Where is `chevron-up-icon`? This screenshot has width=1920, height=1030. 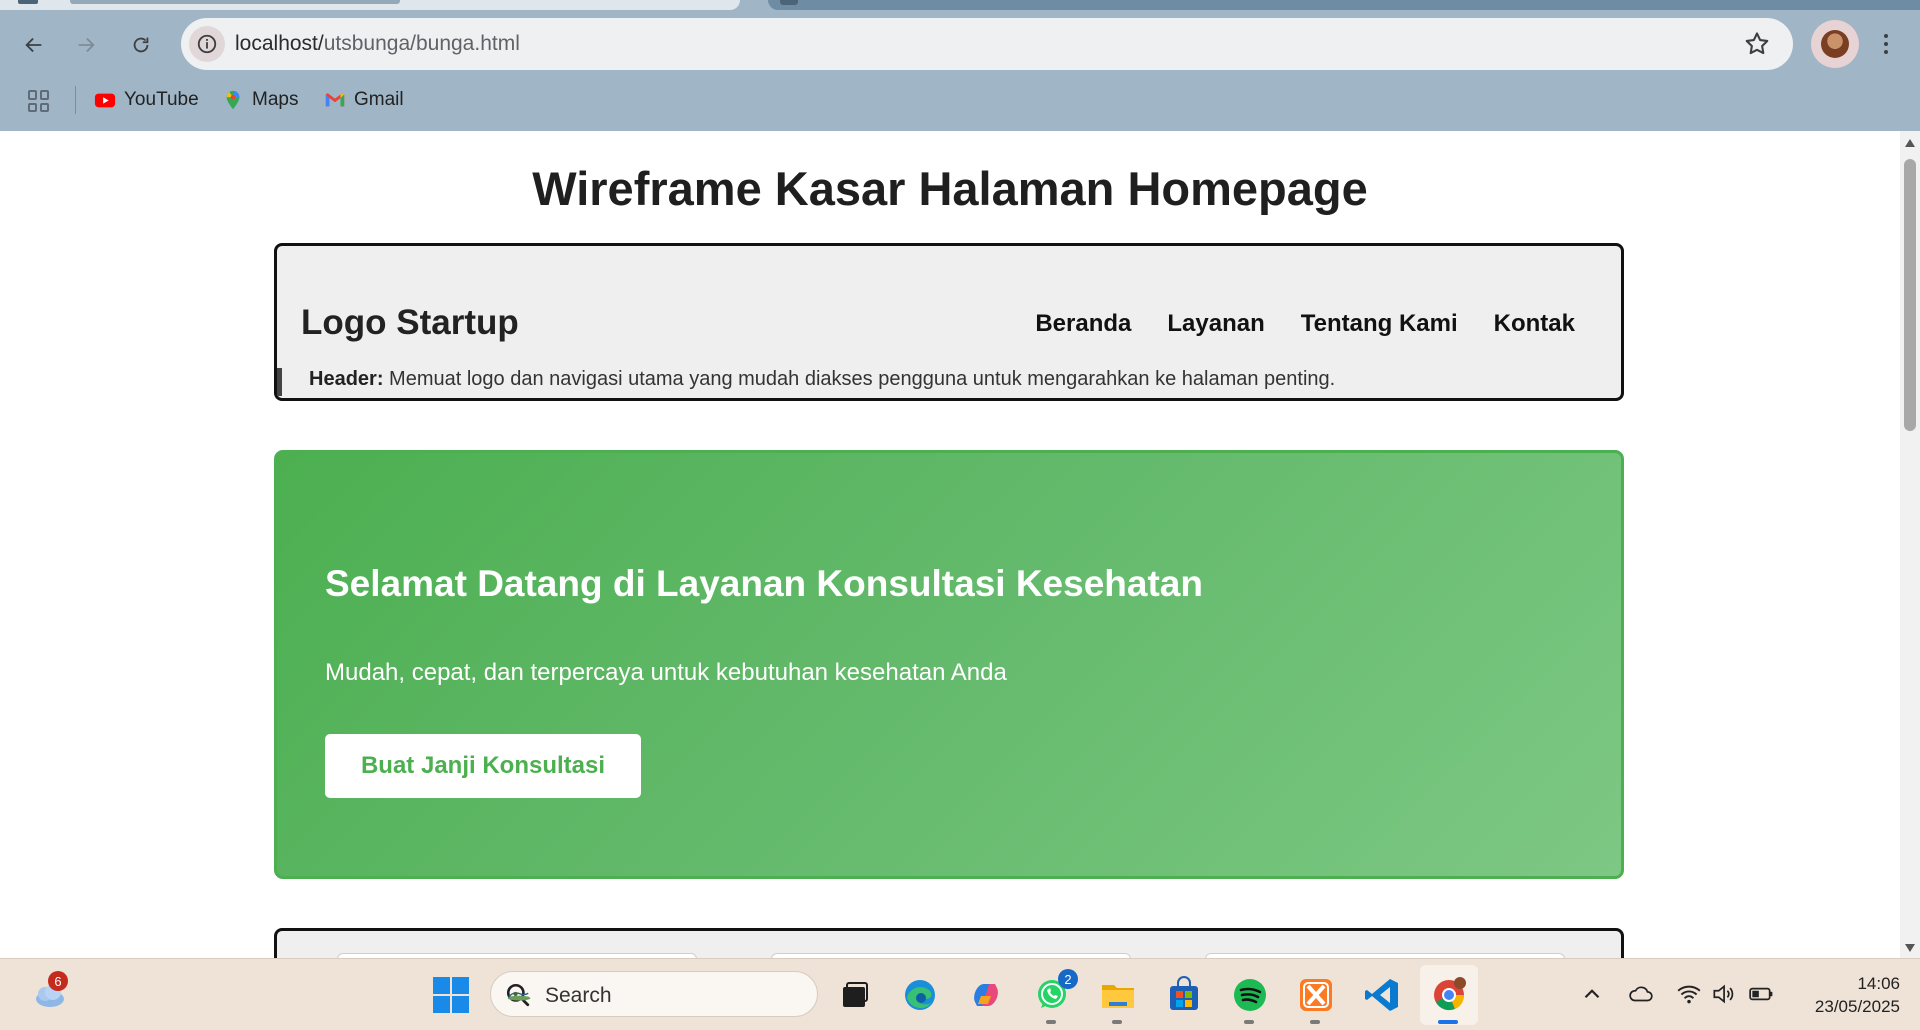
chevron-up-icon is located at coordinates (1592, 994).